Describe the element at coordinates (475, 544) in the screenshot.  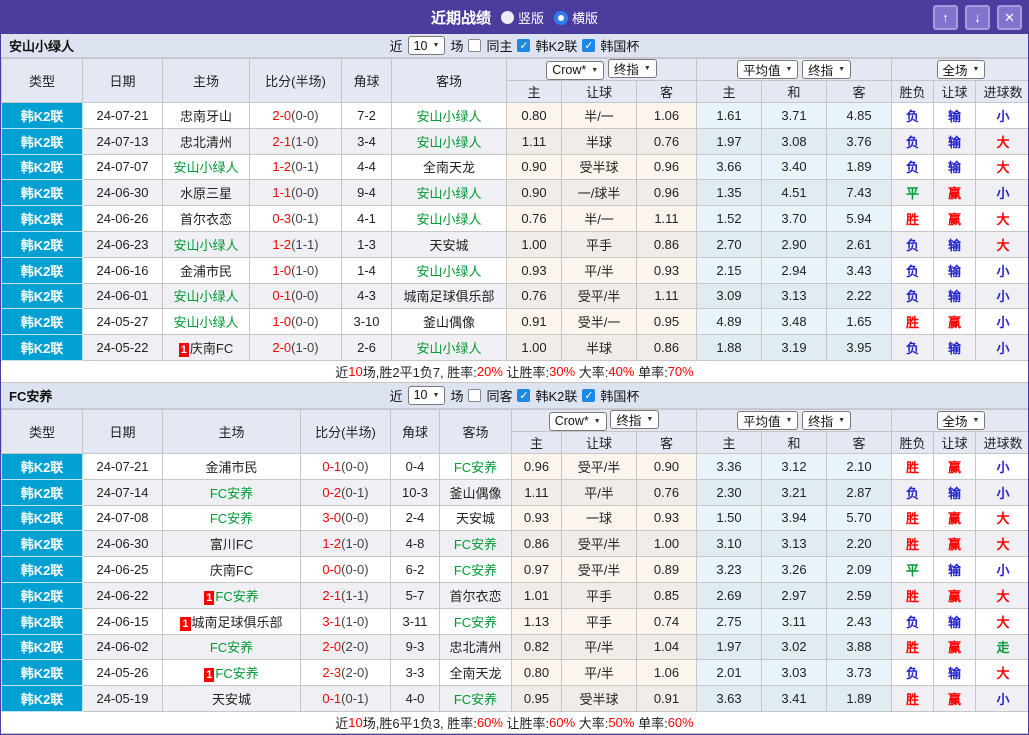
I see `away-team-cell: FC安养` at that location.